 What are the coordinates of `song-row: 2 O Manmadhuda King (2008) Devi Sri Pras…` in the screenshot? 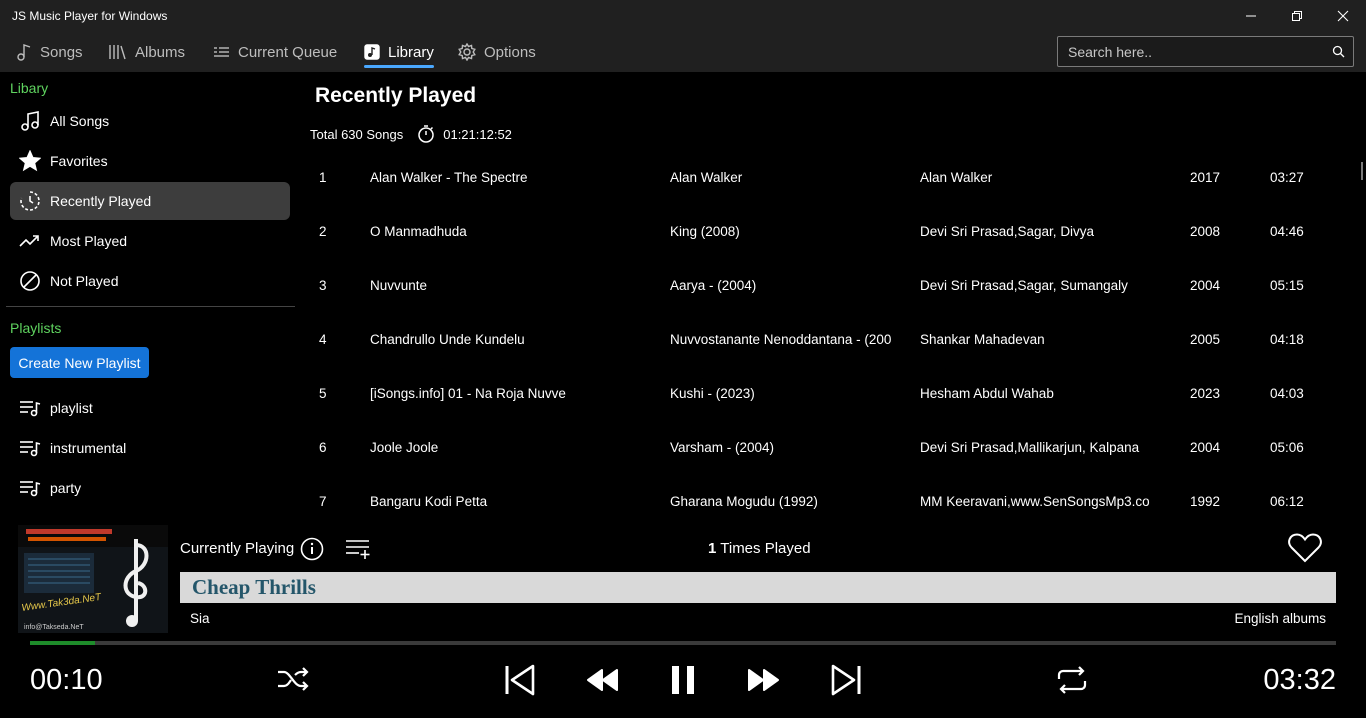 It's located at (830, 251).